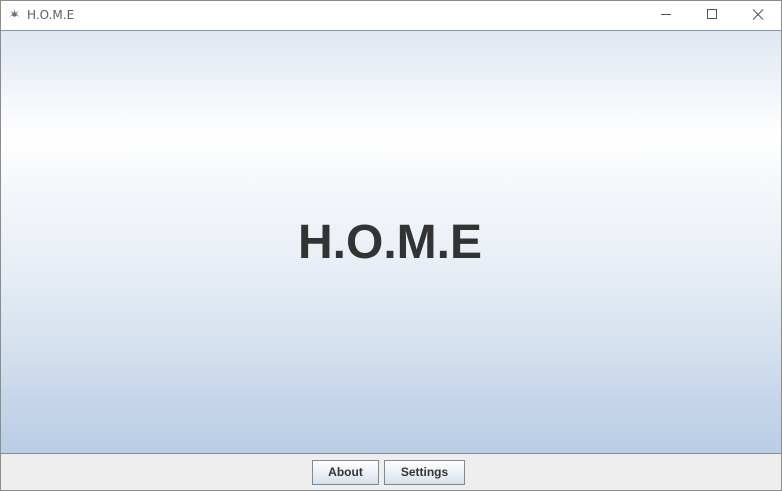 This screenshot has height=491, width=782. Describe the element at coordinates (51, 15) in the screenshot. I see `window-title: H.O.M.E` at that location.